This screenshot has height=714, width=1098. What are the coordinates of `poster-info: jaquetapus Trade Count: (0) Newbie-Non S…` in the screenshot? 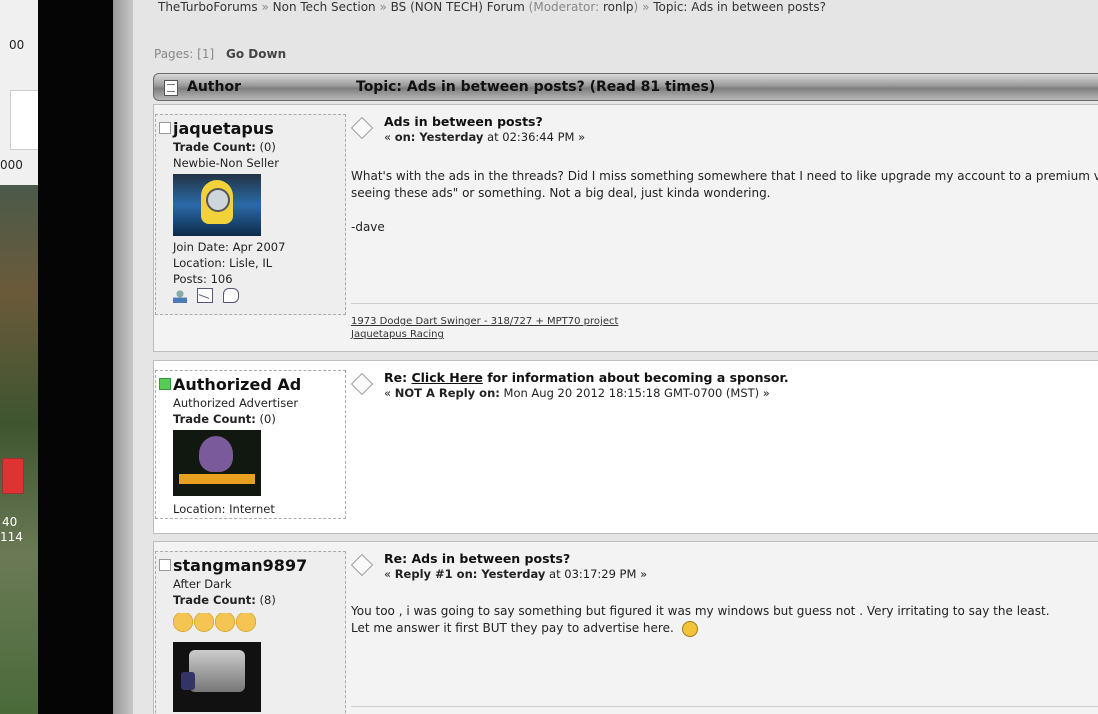 It's located at (250, 214).